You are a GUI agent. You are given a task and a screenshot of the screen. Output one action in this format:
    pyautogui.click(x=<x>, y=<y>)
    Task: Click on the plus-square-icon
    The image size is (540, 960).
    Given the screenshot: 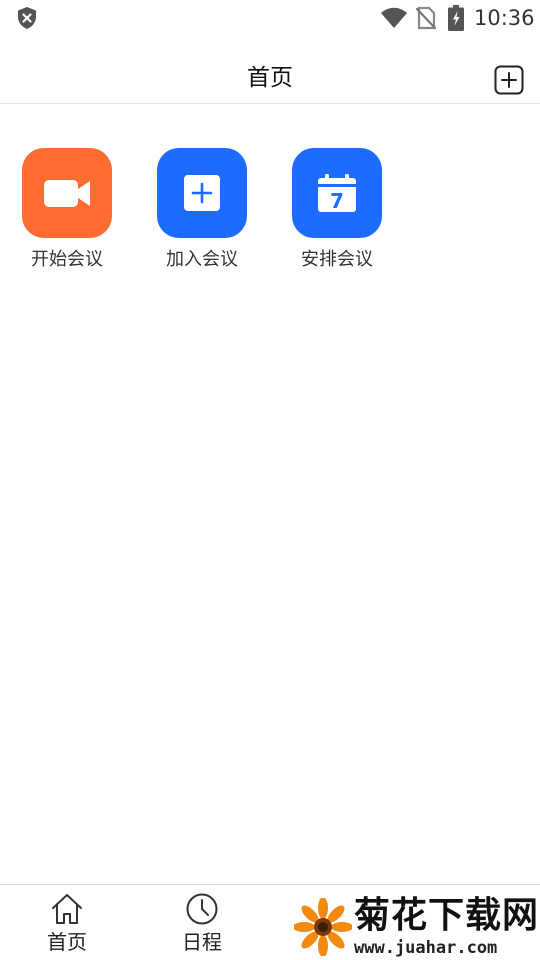 What is the action you would take?
    pyautogui.click(x=202, y=193)
    